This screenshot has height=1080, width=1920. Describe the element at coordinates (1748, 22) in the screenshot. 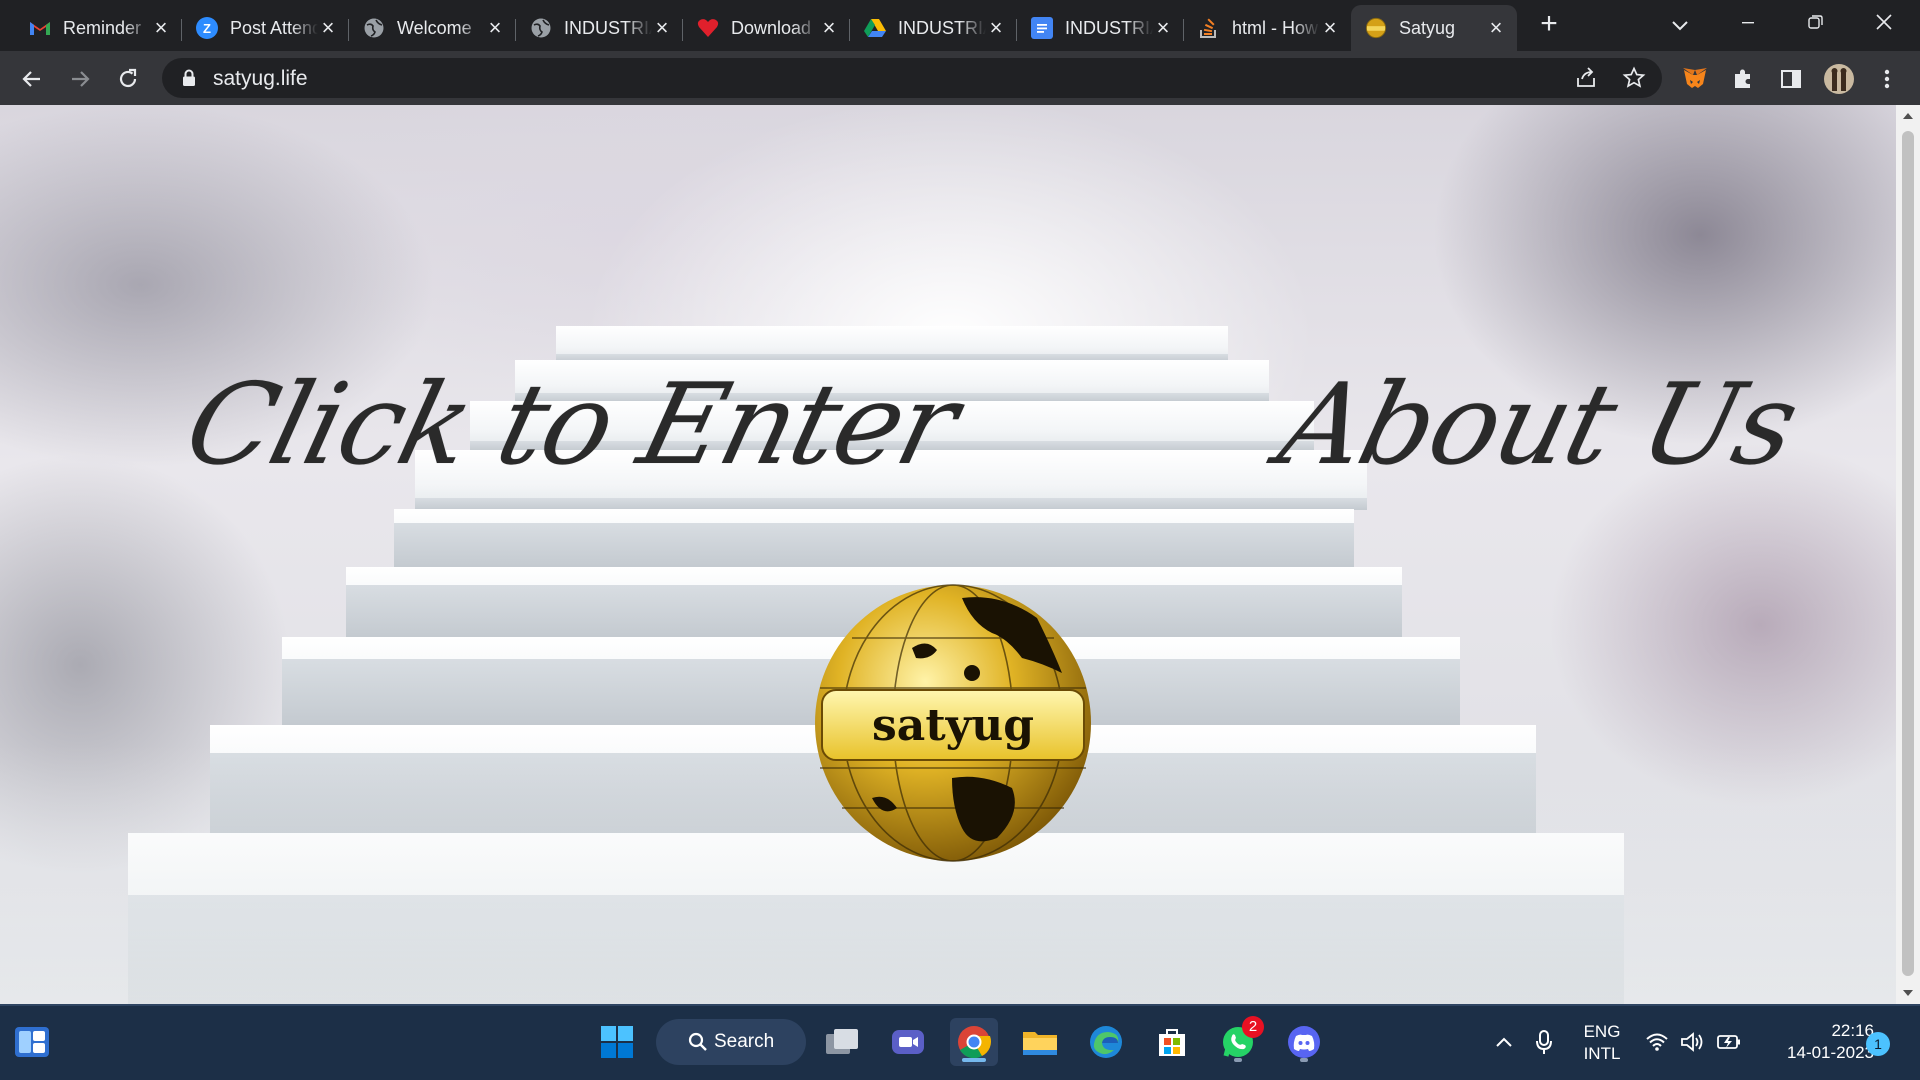

I see `minimize-button` at that location.